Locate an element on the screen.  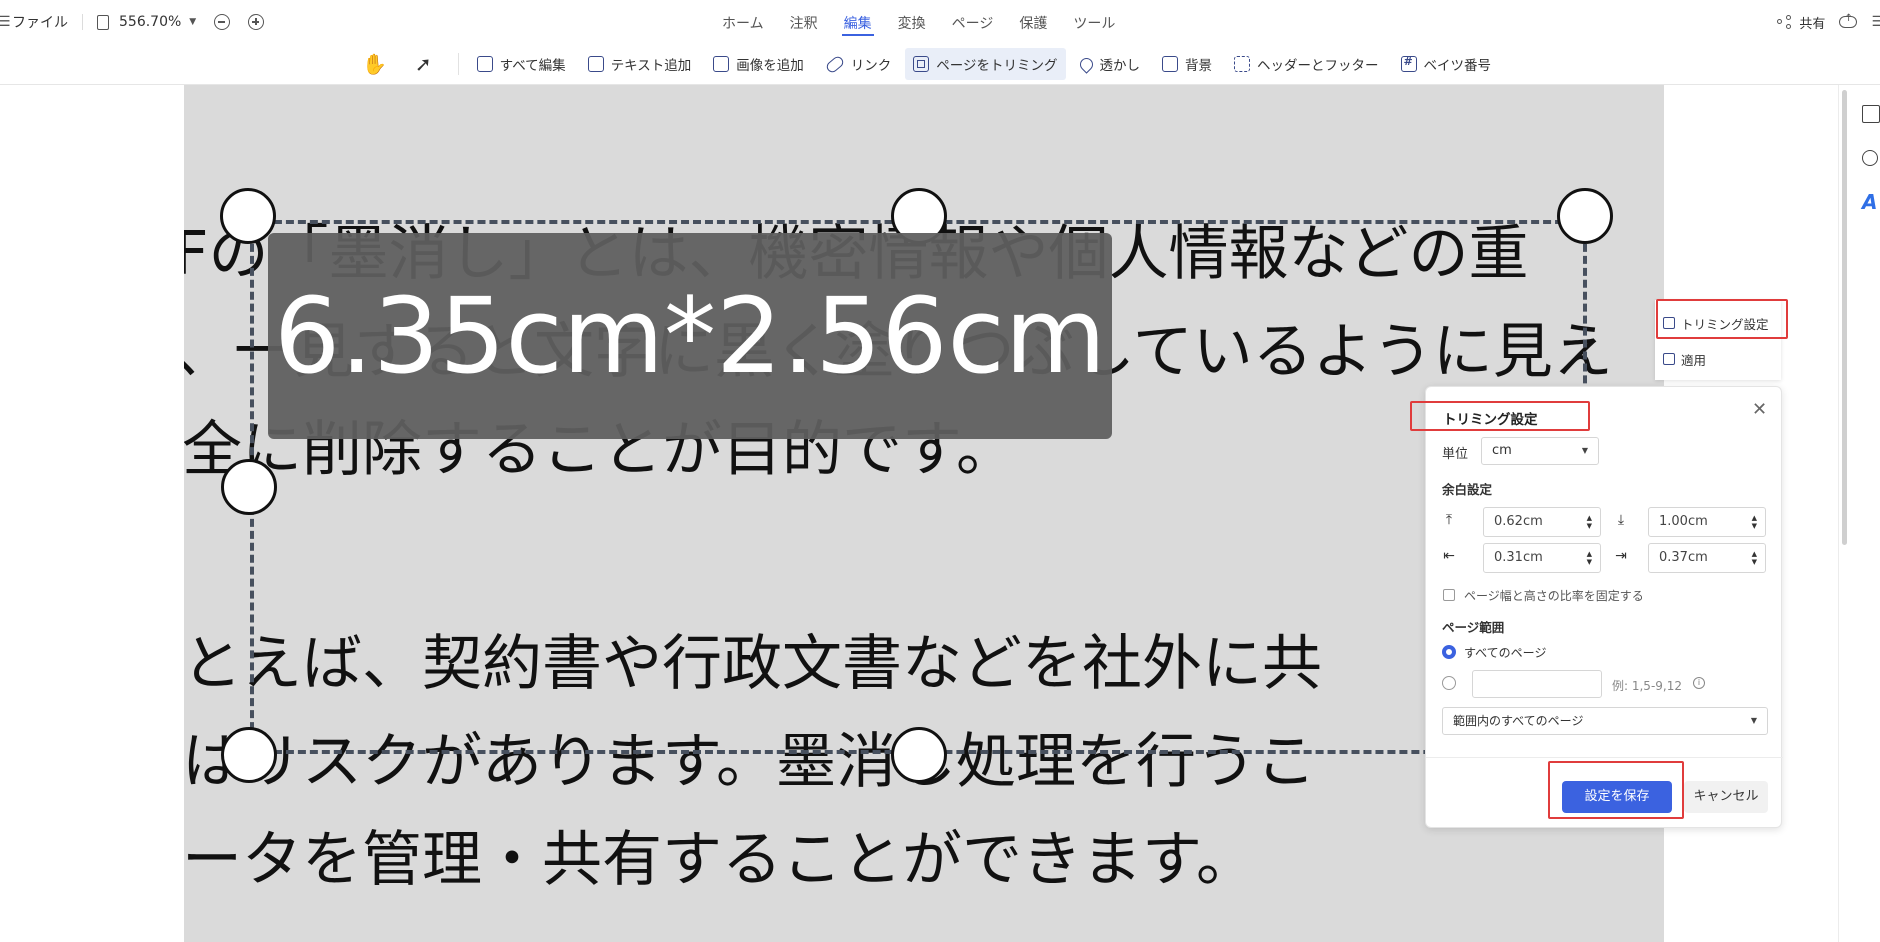
background-icon is located at coordinates (1170, 64).